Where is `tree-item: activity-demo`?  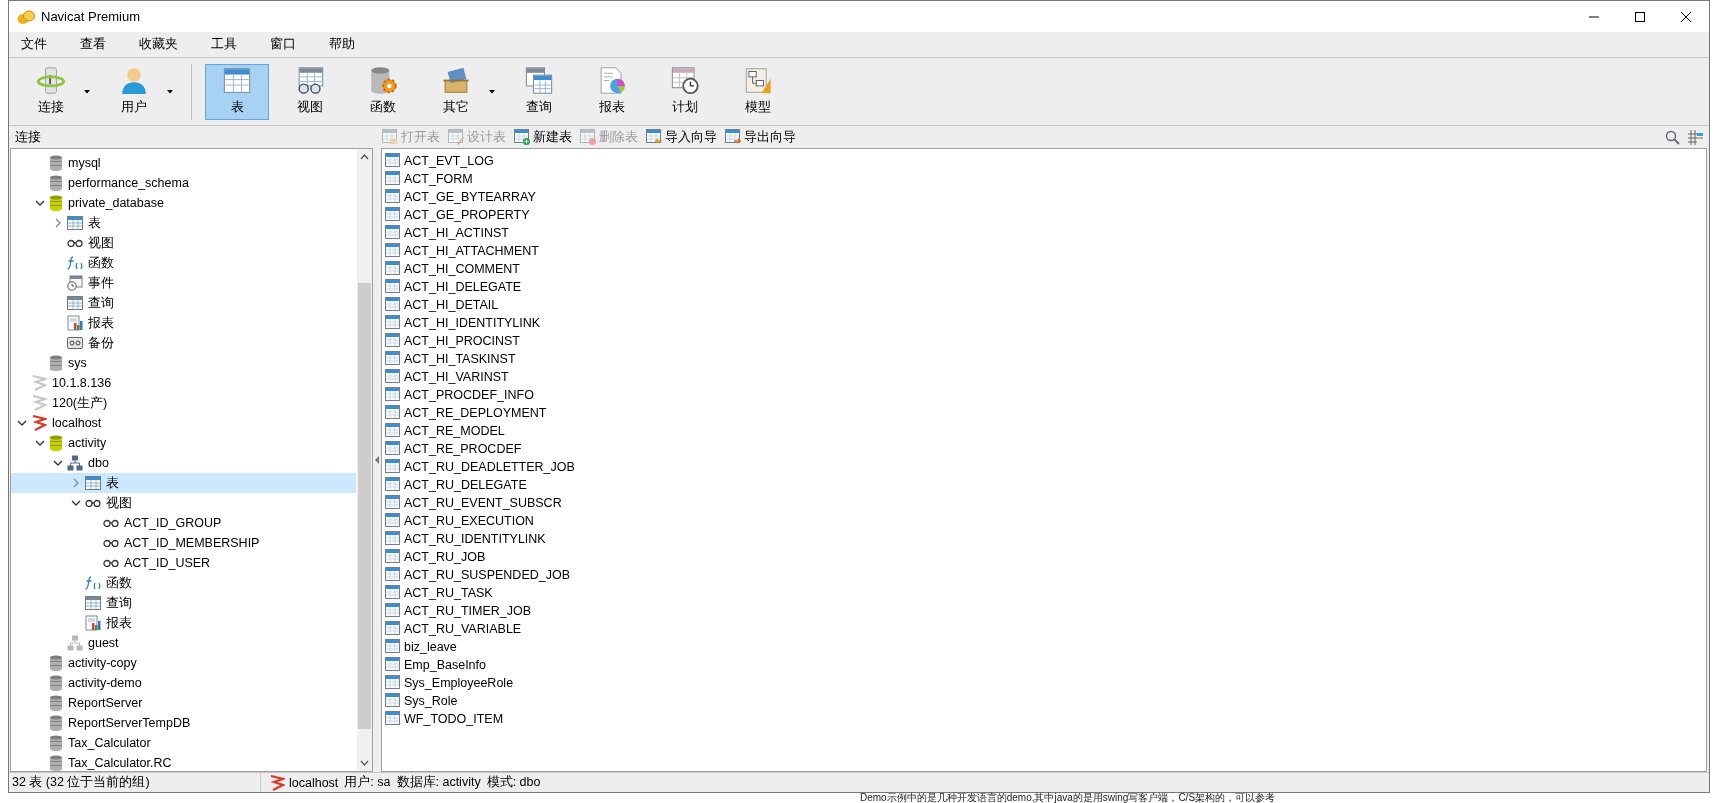
tree-item: activity-demo is located at coordinates (183, 683).